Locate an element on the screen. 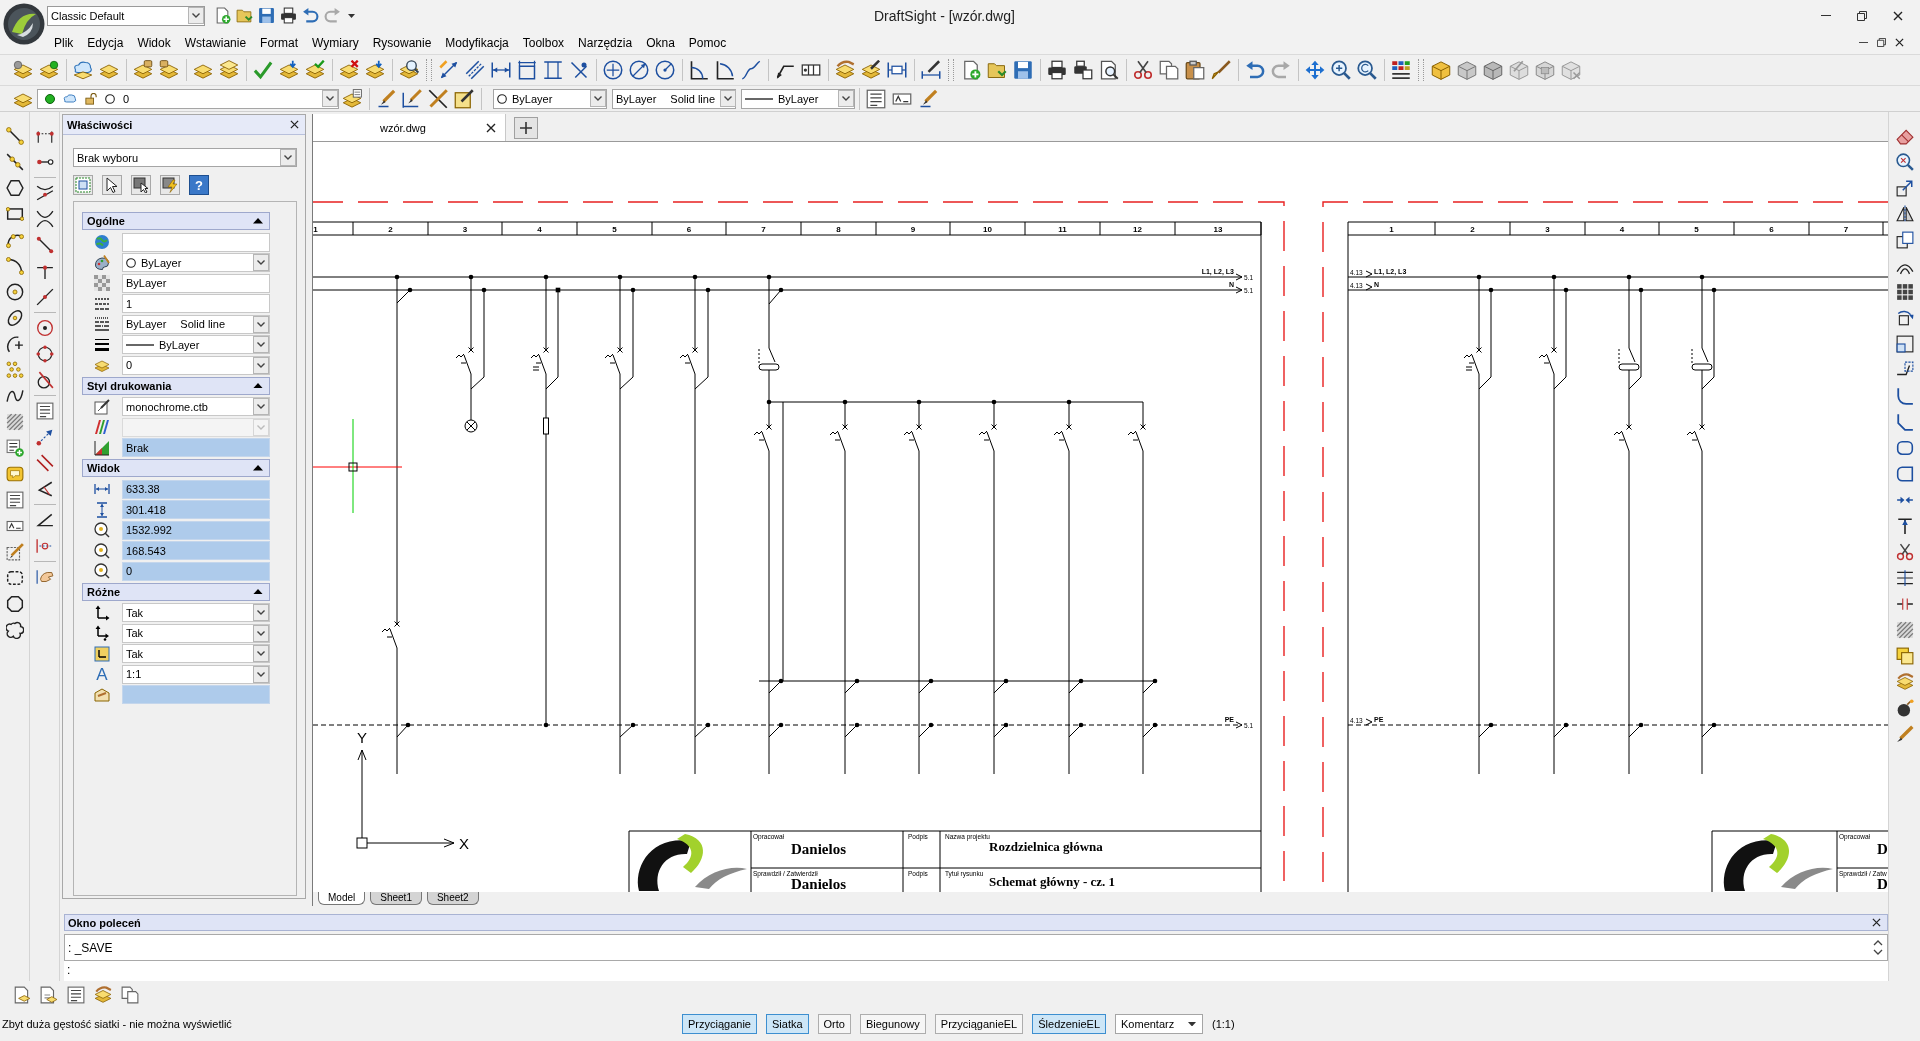  scroll-up-icon is located at coordinates (1878, 943).